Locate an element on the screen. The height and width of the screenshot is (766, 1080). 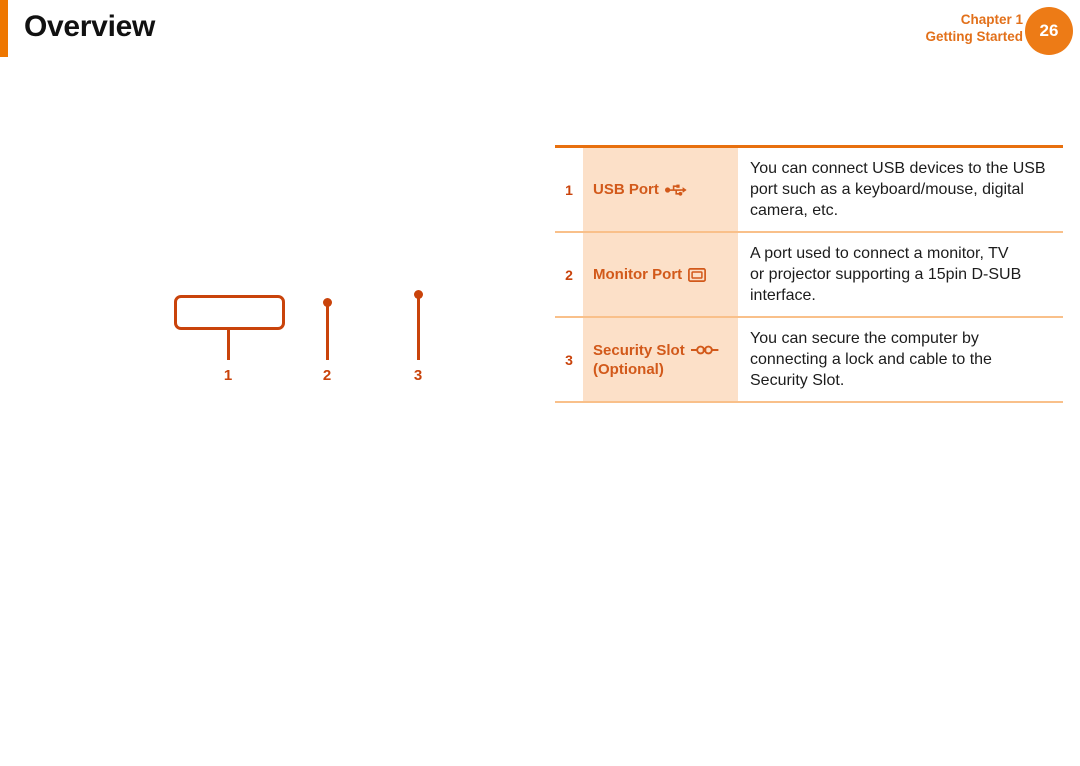
row-description-line: A port used to connect a monitor, TV is located at coordinates (879, 253).